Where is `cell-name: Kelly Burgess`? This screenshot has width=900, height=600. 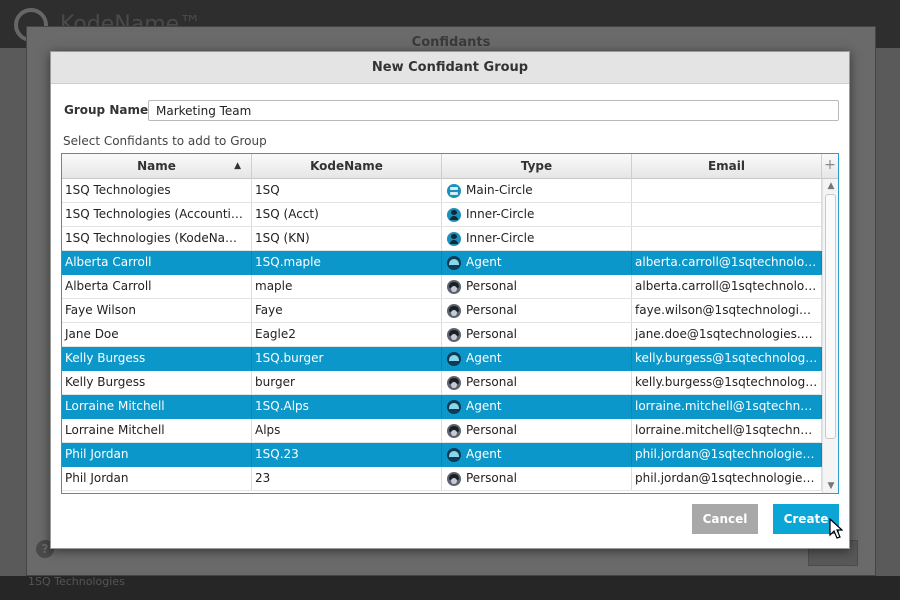 cell-name: Kelly Burgess is located at coordinates (157, 382).